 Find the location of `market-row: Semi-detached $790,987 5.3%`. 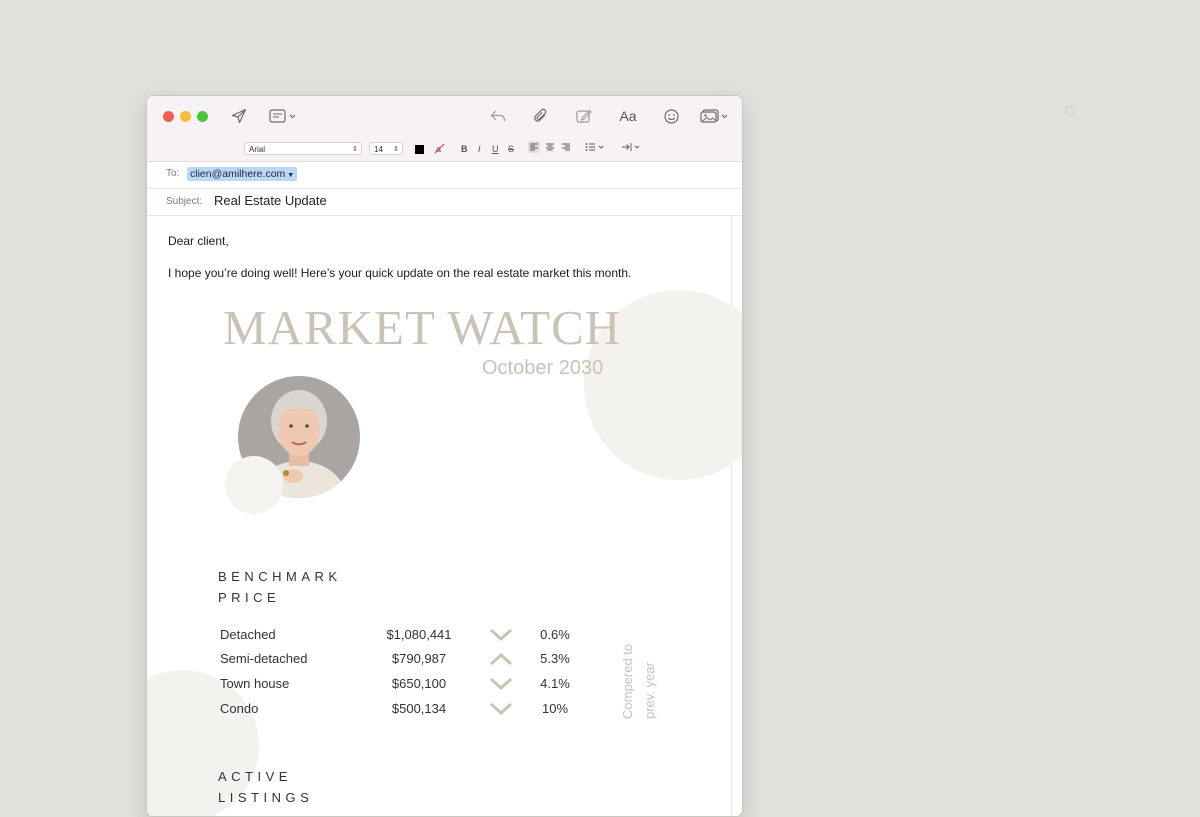

market-row: Semi-detached $790,987 5.3% is located at coordinates (400, 661).